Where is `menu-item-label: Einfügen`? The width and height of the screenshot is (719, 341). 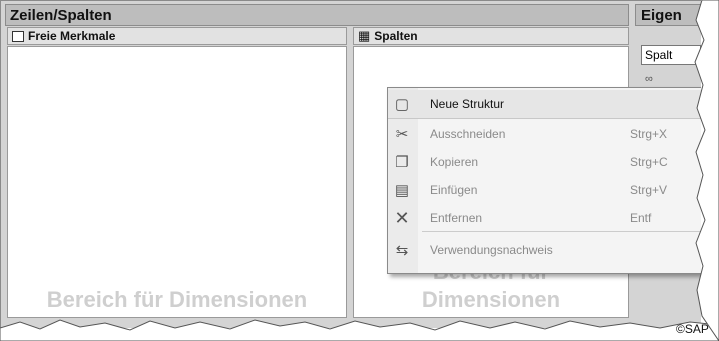 menu-item-label: Einfügen is located at coordinates (454, 190).